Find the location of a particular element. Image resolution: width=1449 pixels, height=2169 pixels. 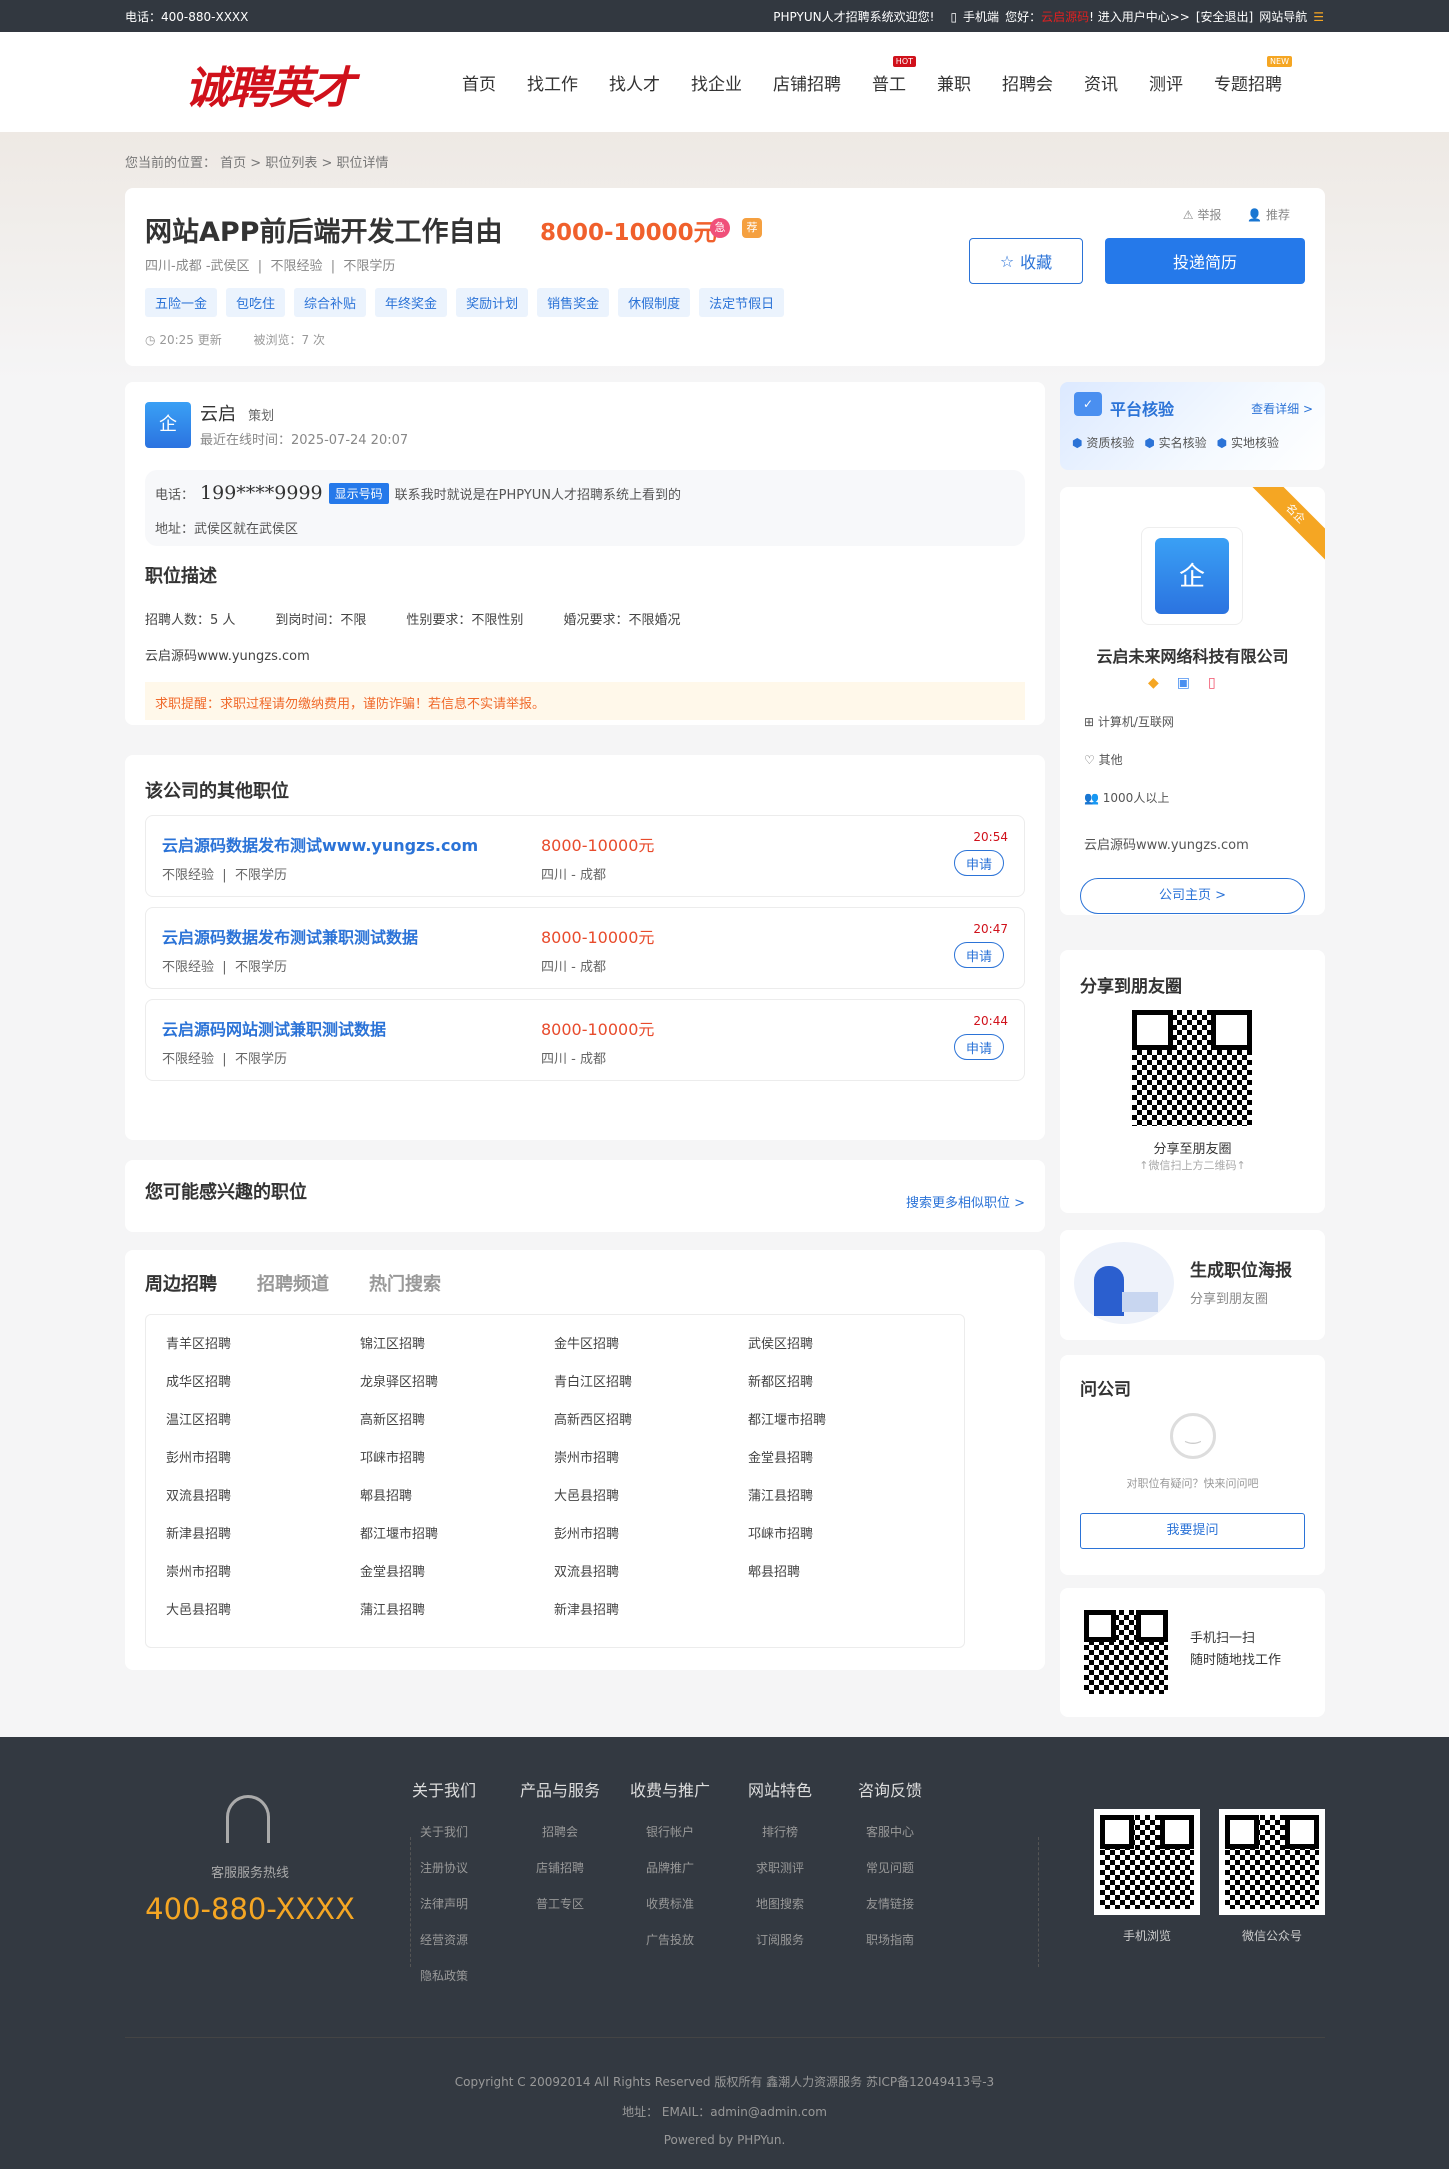

nearby-link: 青白江区招聘 is located at coordinates (651, 1390).